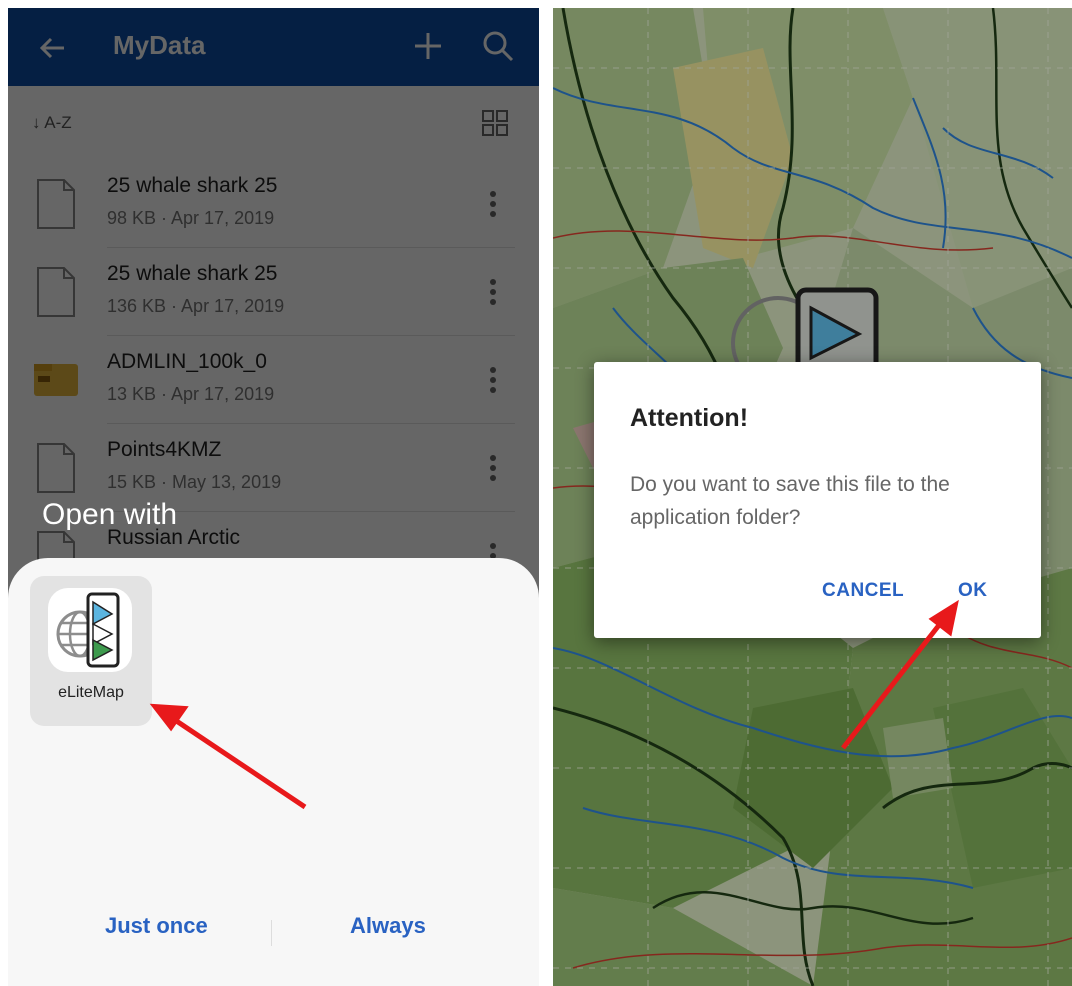 The height and width of the screenshot is (986, 1072). Describe the element at coordinates (271, 933) in the screenshot. I see `divider` at that location.